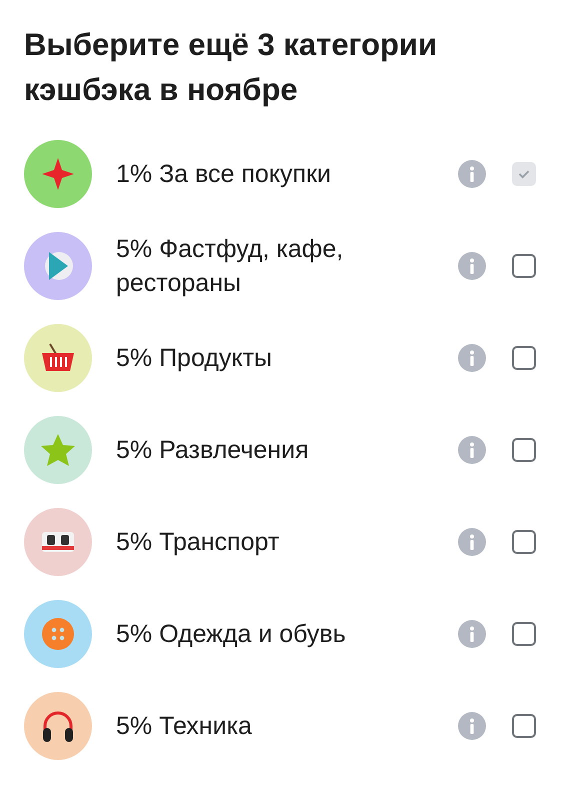 This screenshot has width=568, height=801. Describe the element at coordinates (230, 266) in the screenshot. I see `category-label: 5% Фастфуд, кафе, рестораны` at that location.